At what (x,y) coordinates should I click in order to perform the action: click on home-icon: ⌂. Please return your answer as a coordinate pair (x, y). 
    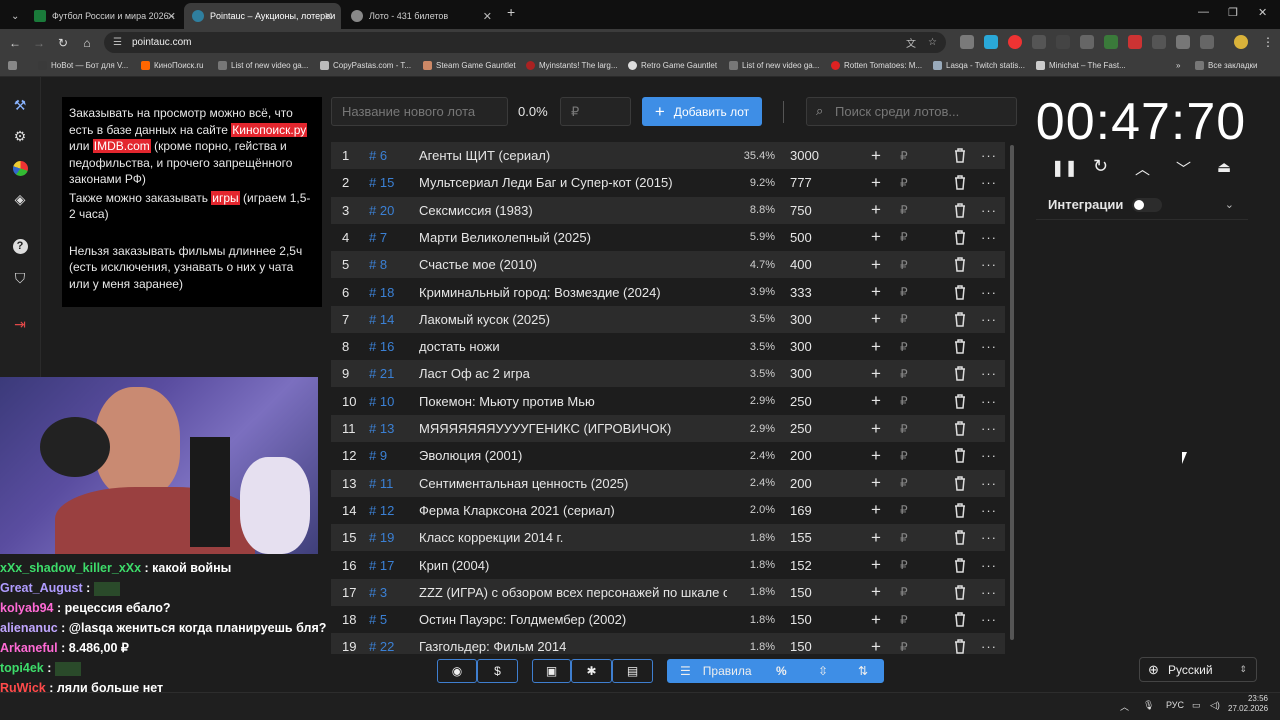
    Looking at the image, I should click on (87, 43).